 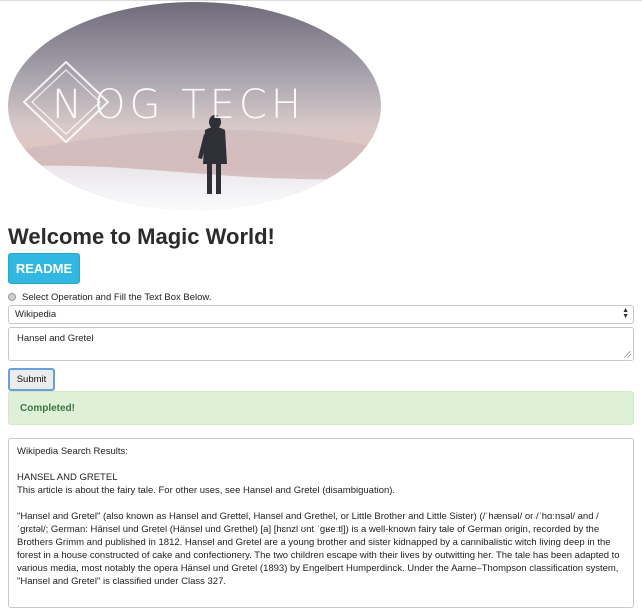 I want to click on brand-rest: OG TECH, so click(x=199, y=105).